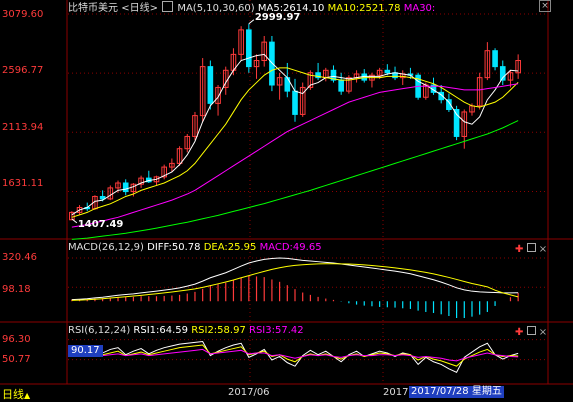 The height and width of the screenshot is (402, 573). What do you see at coordinates (16, 359) in the screenshot?
I see `rsi-axis-label: 50.77` at bounding box center [16, 359].